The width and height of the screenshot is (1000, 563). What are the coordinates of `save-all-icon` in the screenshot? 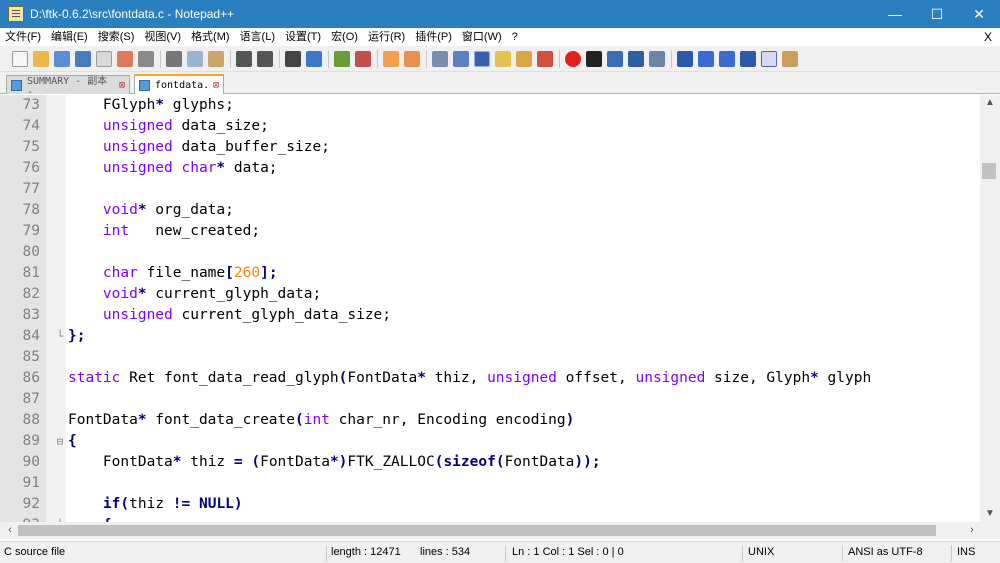 It's located at (83, 58).